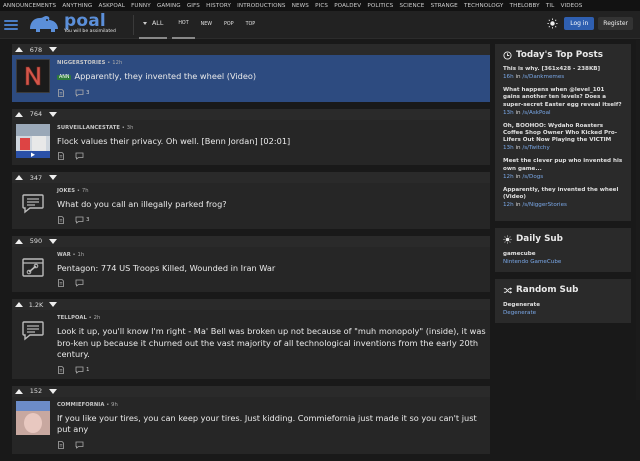 The image size is (640, 461). I want to click on topbar-link-poaldev: POALDEV, so click(347, 6).